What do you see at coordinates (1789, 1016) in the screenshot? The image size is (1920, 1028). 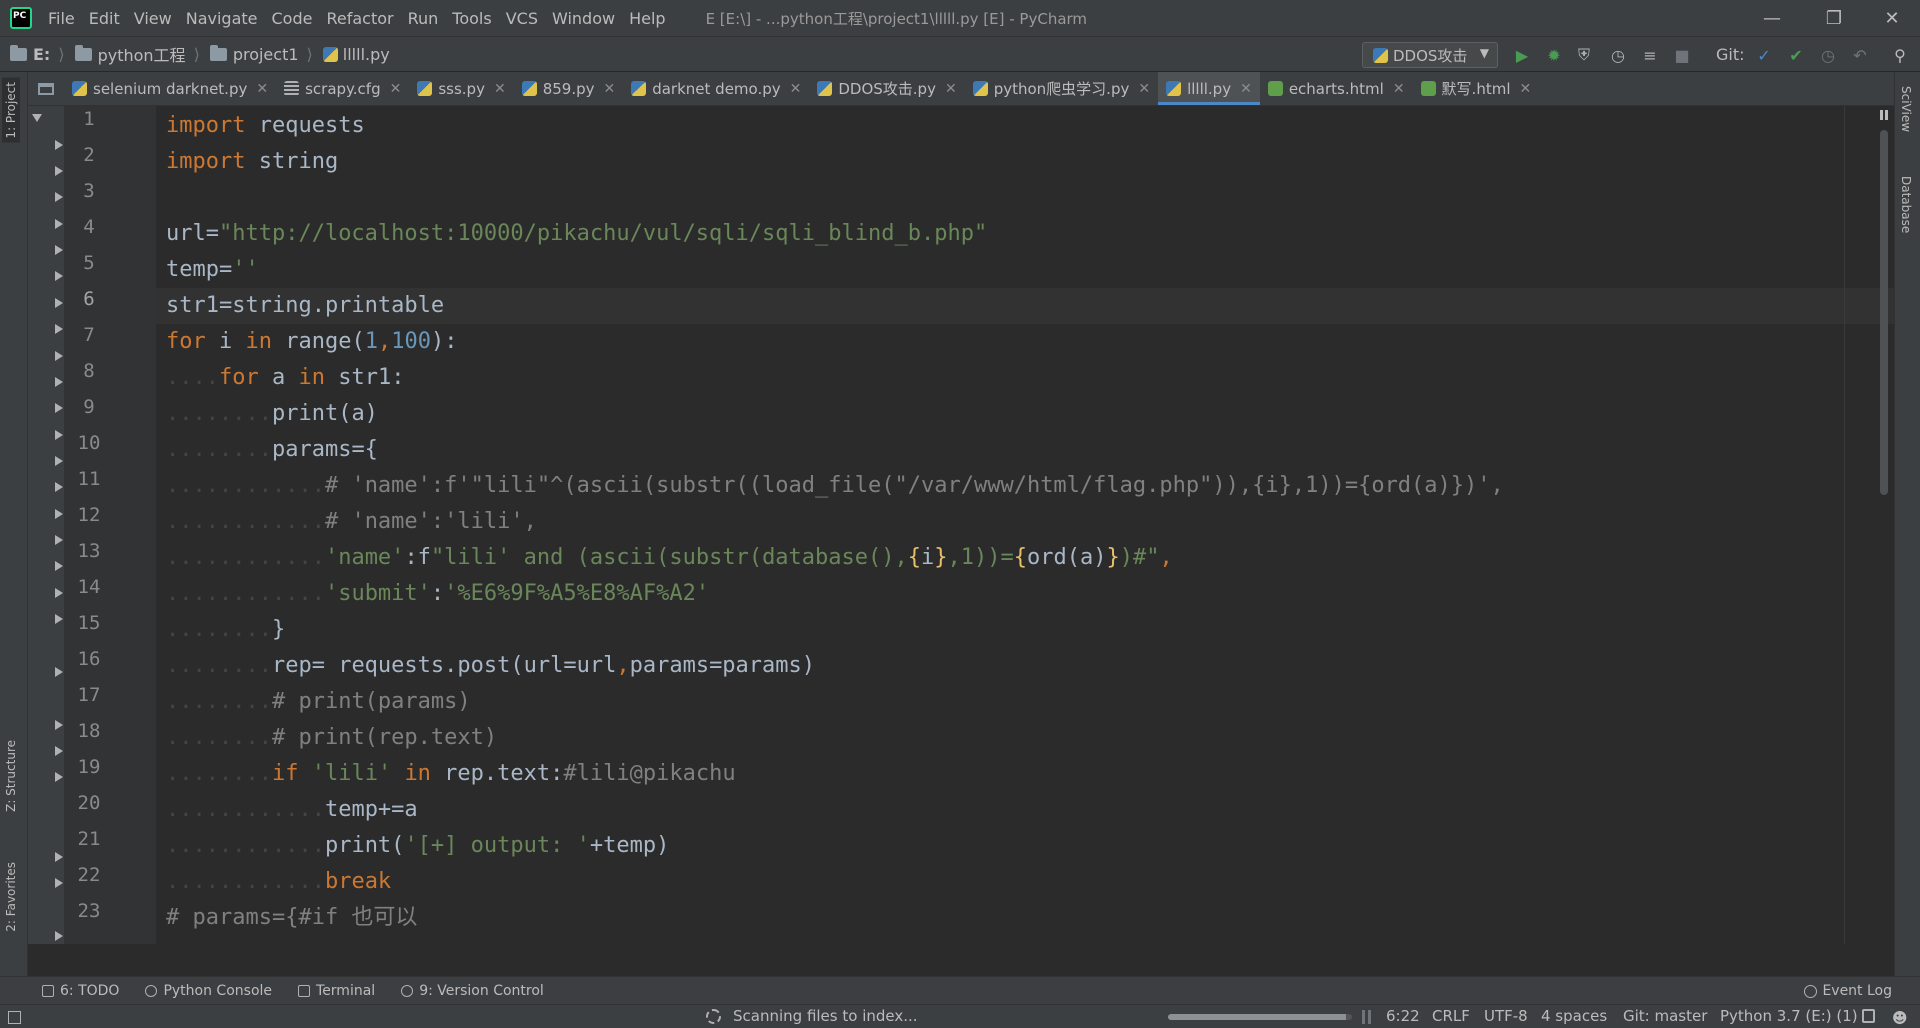 I see `python-interpreter: Python 3.7 (E:) (1)` at bounding box center [1789, 1016].